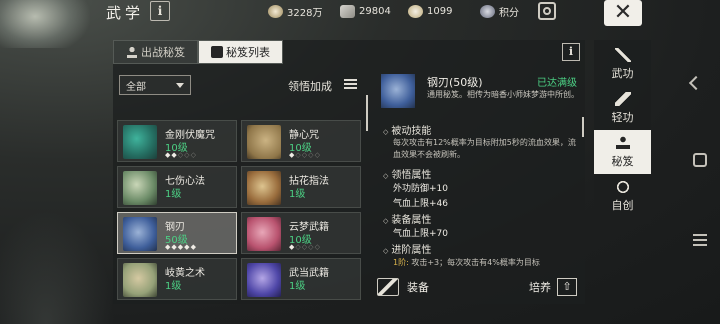  What do you see at coordinates (177, 233) in the screenshot?
I see `manual-card-selected: 钢刃 50级 ◆◆◆◆◆` at bounding box center [177, 233].